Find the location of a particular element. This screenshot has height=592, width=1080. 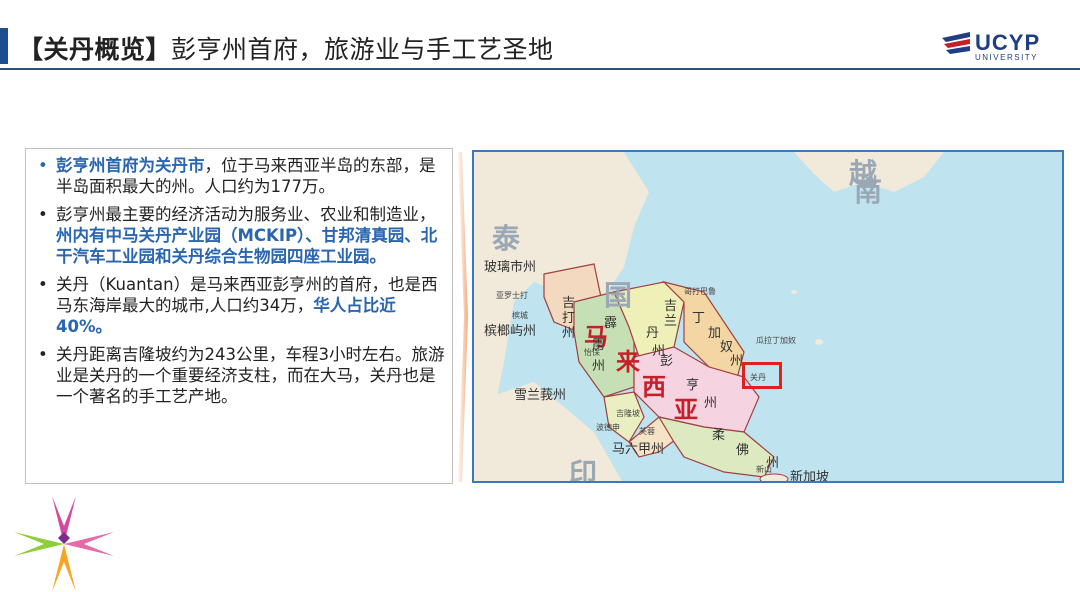

logo-subtitle: UNIVERSITY is located at coordinates (1007, 57).